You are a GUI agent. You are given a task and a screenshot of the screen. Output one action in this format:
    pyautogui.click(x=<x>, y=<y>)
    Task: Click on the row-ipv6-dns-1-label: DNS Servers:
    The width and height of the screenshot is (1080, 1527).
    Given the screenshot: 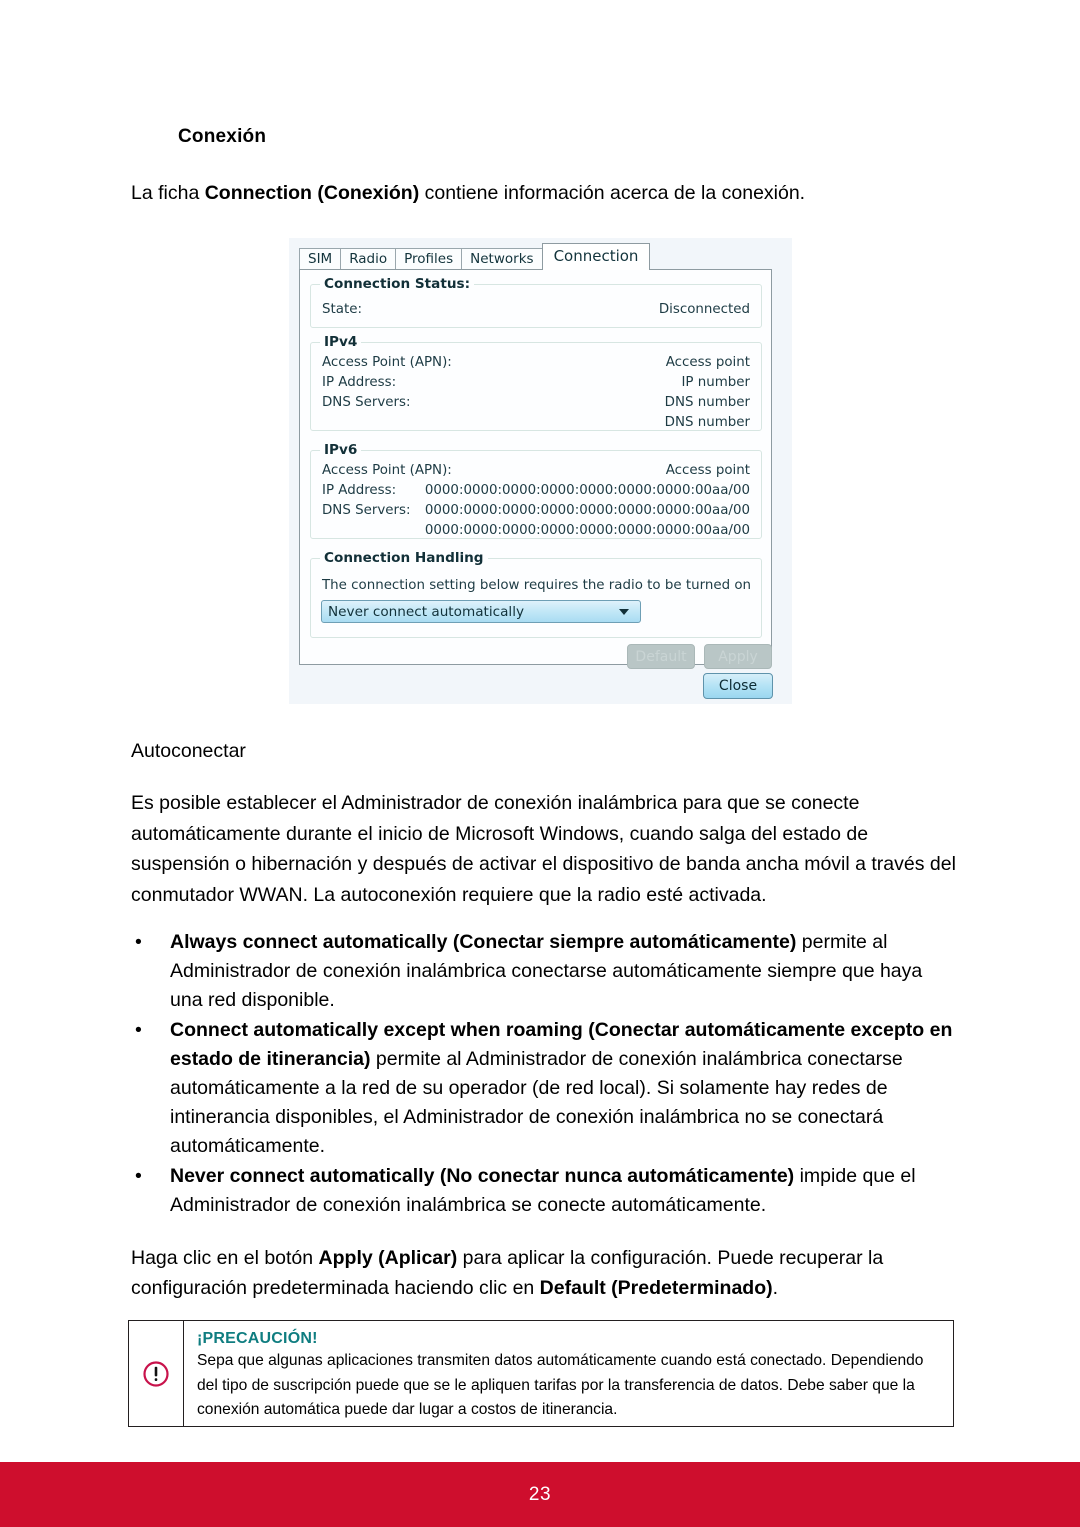 What is the action you would take?
    pyautogui.click(x=366, y=510)
    